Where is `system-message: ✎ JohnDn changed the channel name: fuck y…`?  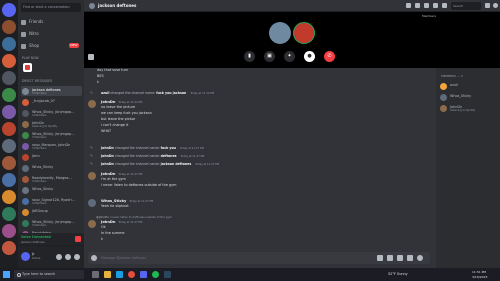
system-message: ✎ JohnDn changed the channel name: fuck y… is located at coordinates (147, 148).